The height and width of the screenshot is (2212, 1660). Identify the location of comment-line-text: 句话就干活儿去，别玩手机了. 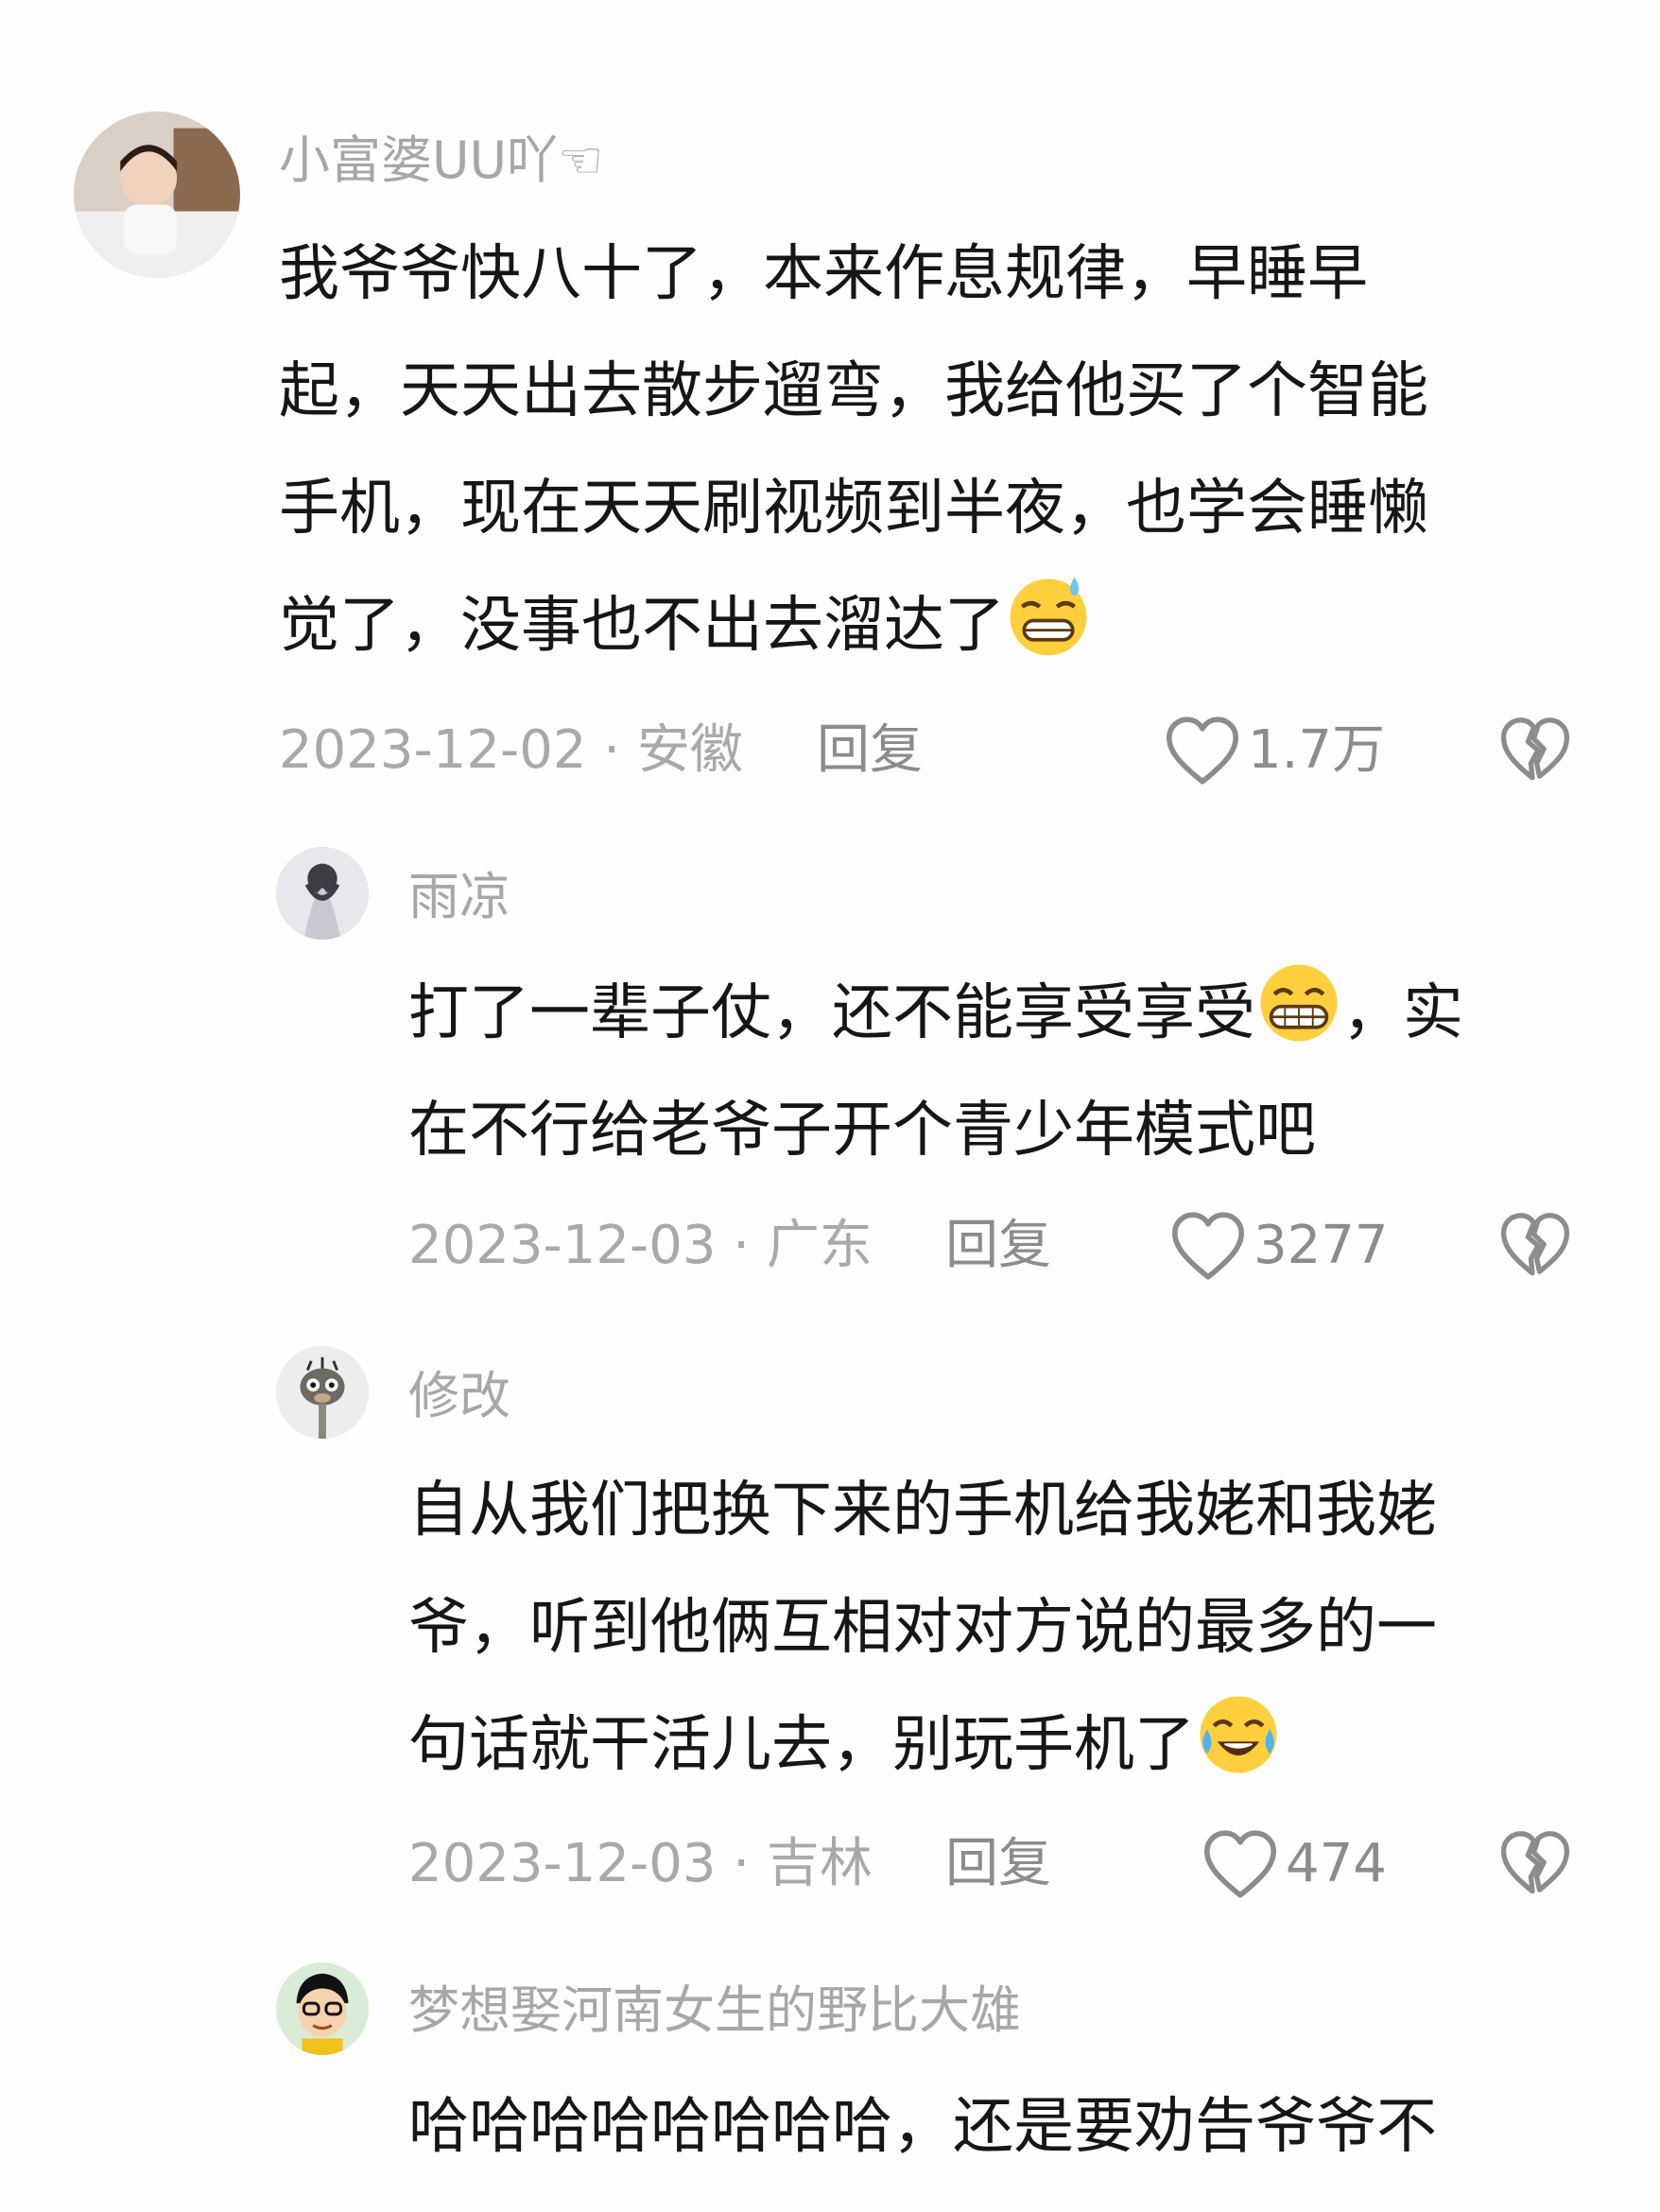
(801, 1745).